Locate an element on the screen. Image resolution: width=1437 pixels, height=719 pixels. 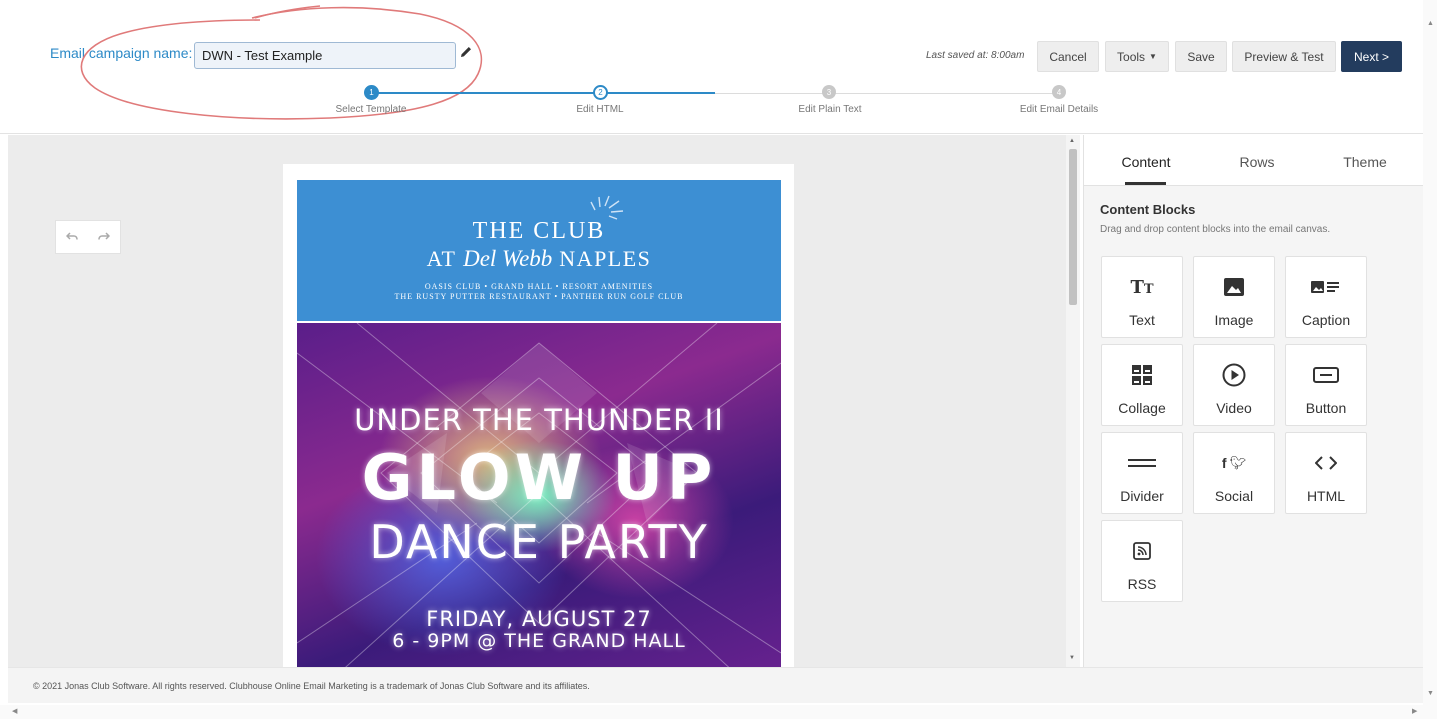
block-text: TT Text is located at coordinates (1142, 297).